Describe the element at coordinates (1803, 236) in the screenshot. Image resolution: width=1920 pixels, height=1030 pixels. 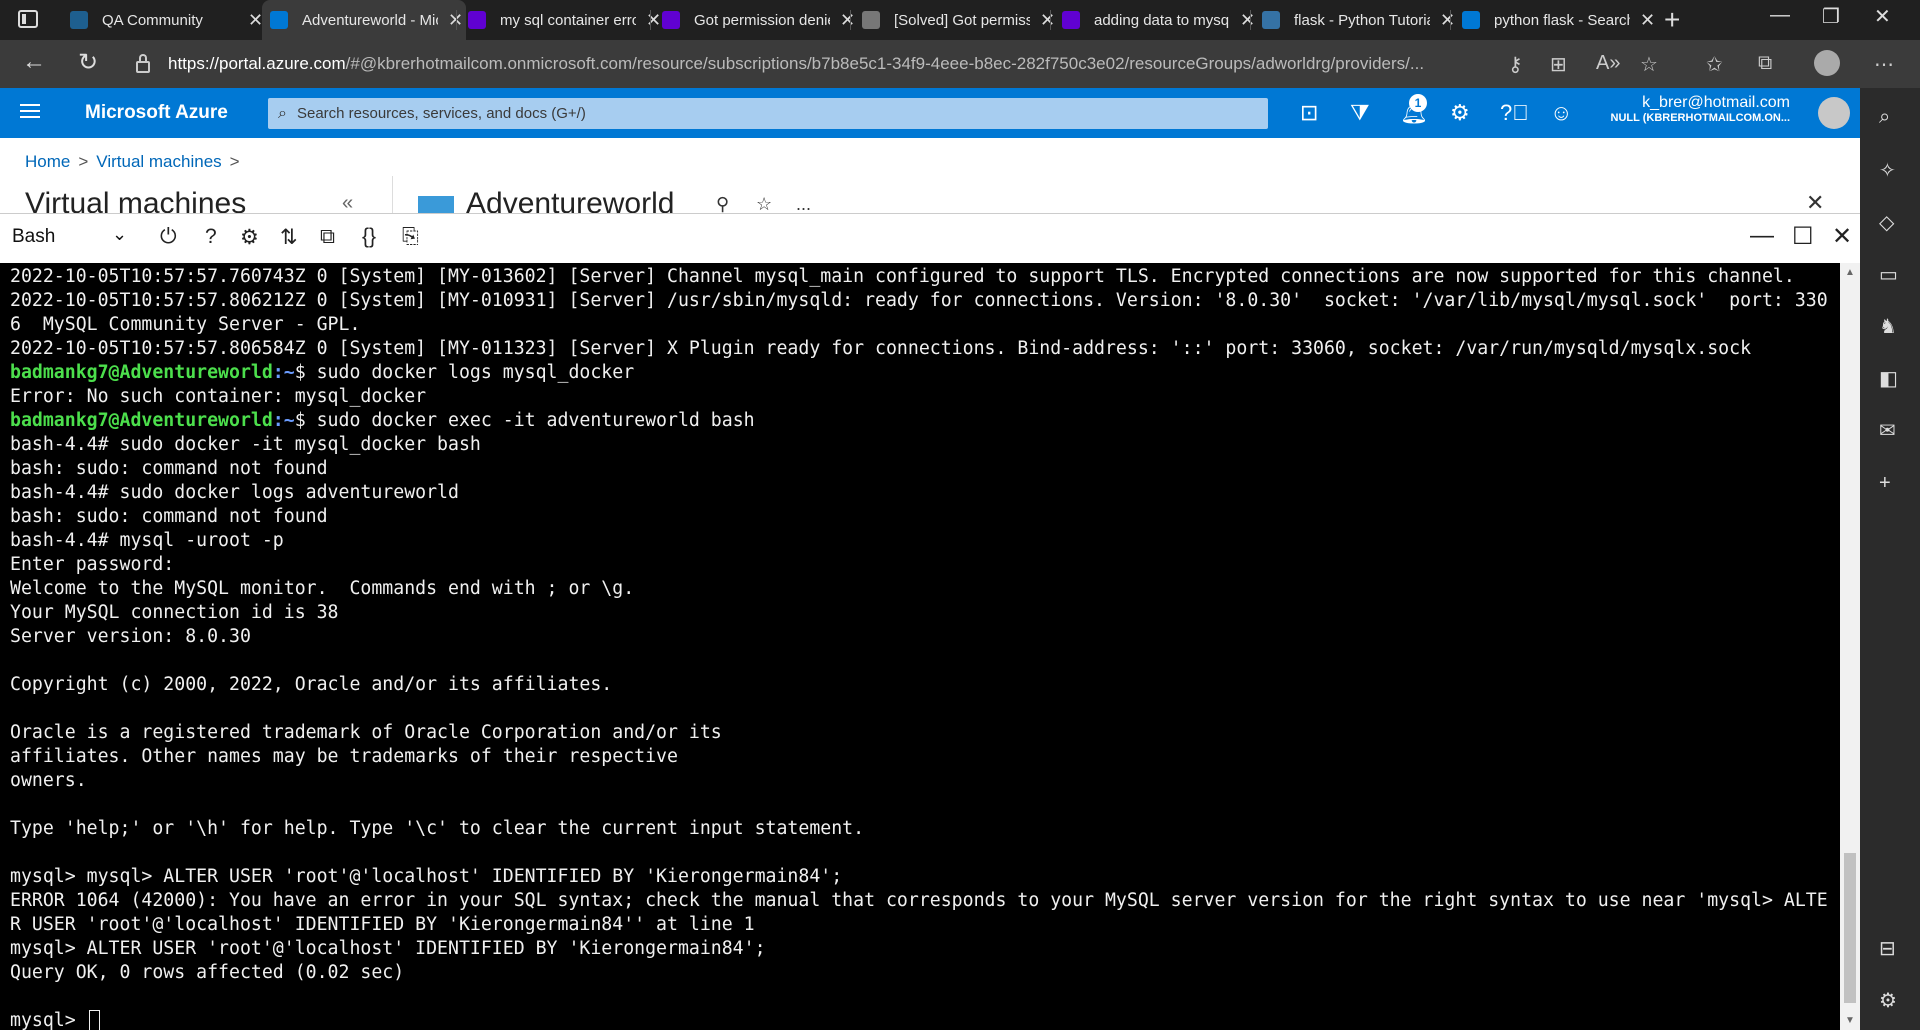
I see `maximize-shell-button: ☐` at that location.